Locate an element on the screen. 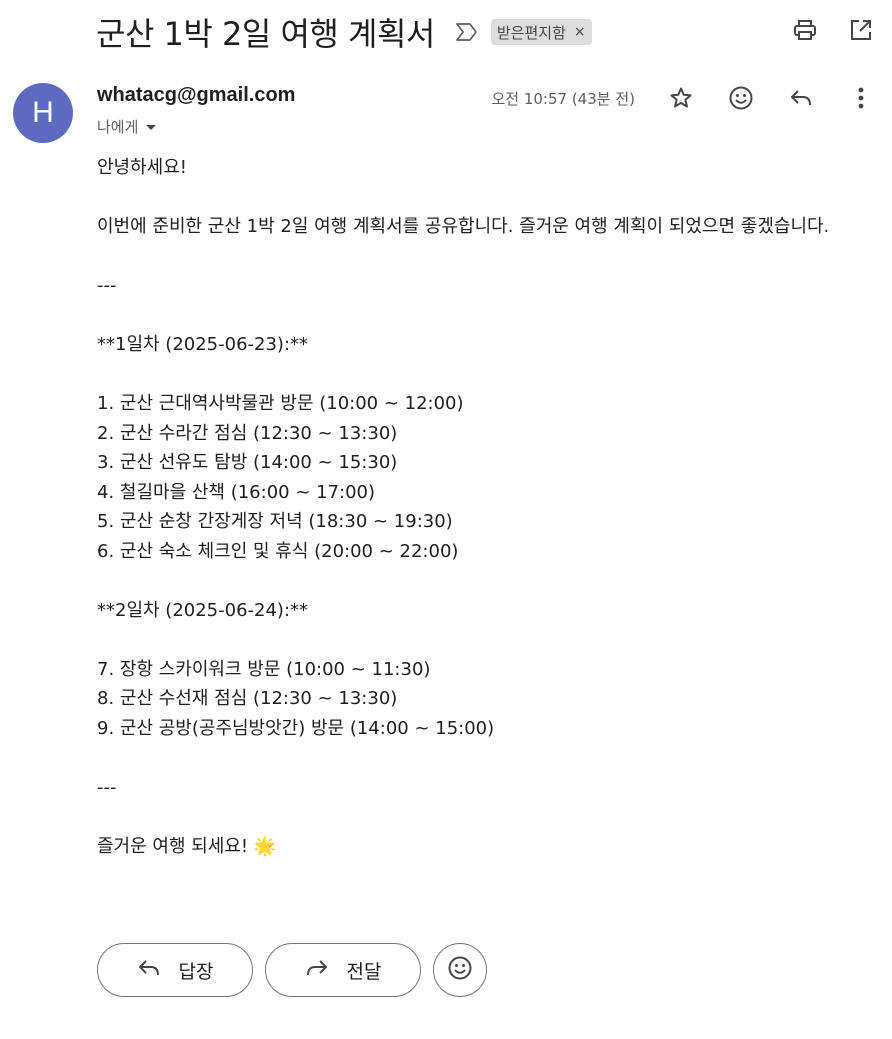 This screenshot has width=892, height=1039. list-item: 6. 군산 숙소 체크인 및 휴식 (20:00 ~ 22:00) is located at coordinates (278, 551).